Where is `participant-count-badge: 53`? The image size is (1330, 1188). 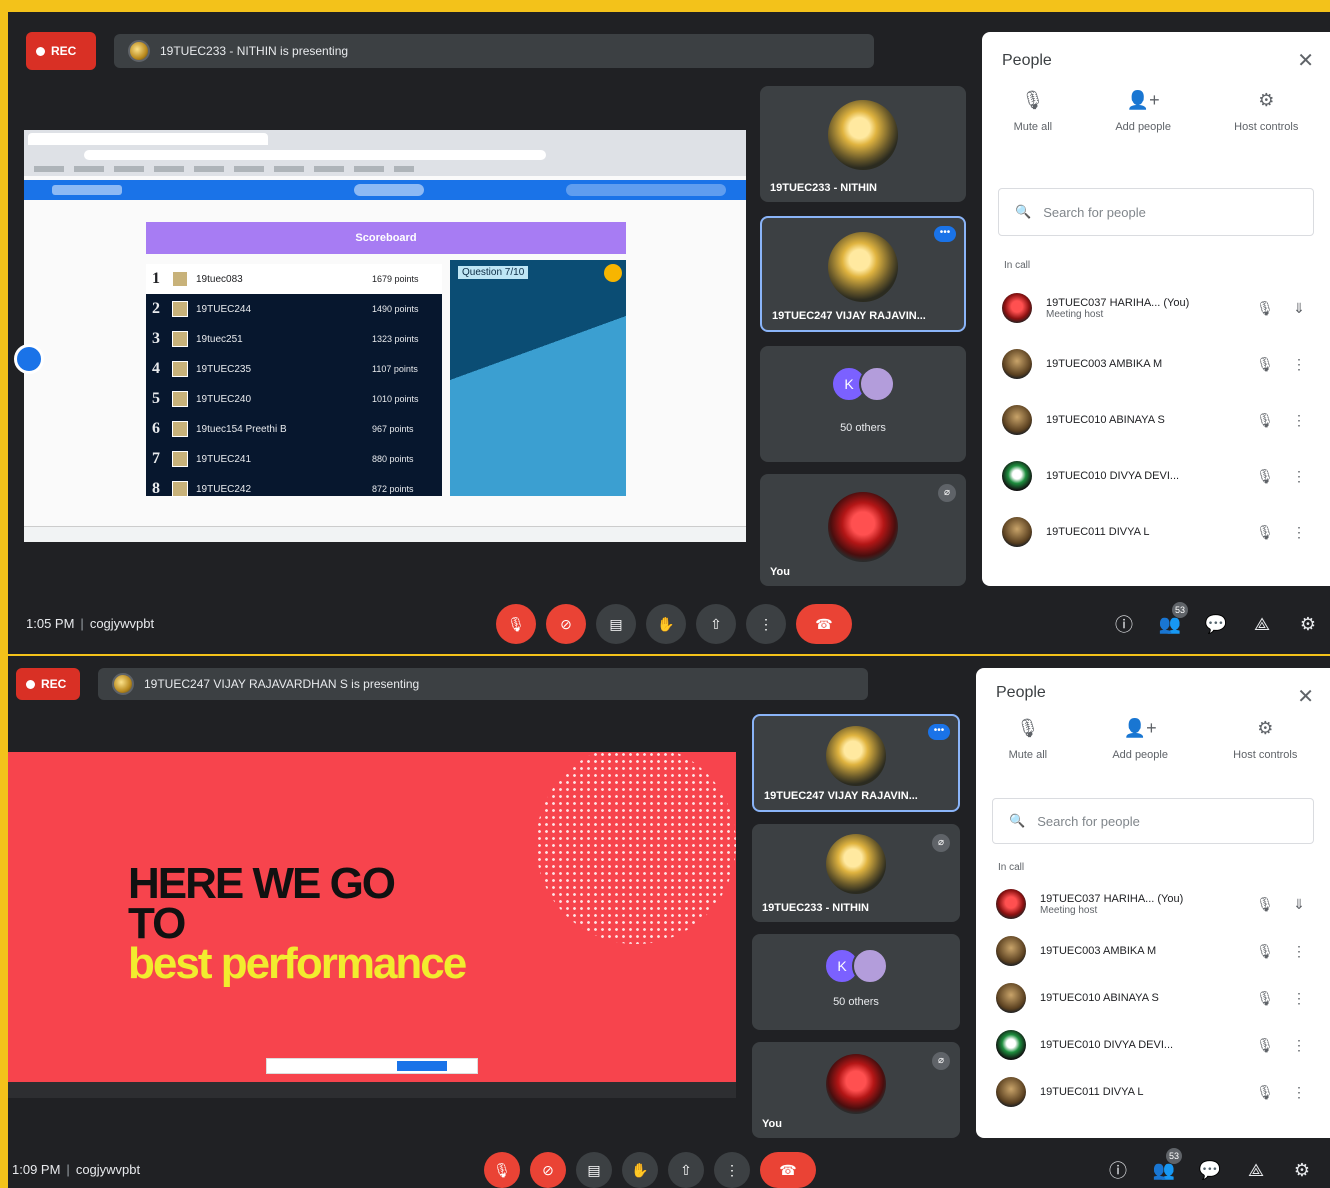 participant-count-badge: 53 is located at coordinates (1174, 1156).